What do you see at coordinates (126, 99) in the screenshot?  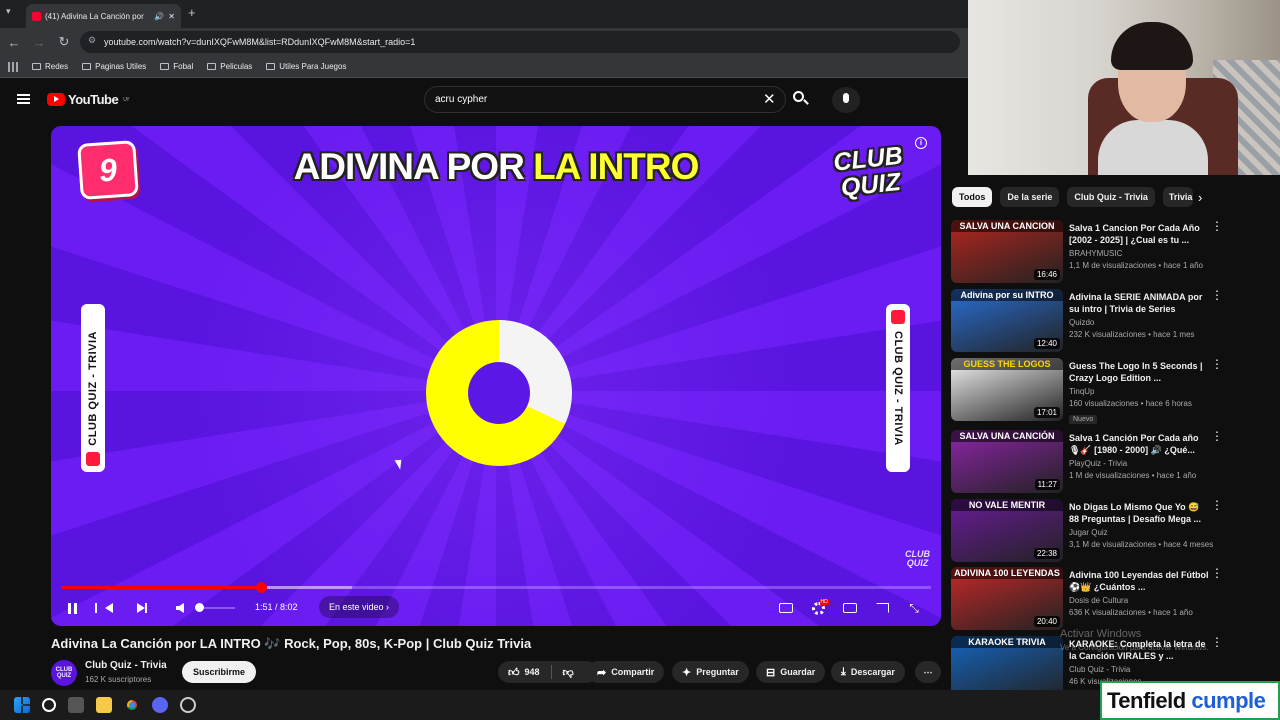 I see `region-code: UY` at bounding box center [126, 99].